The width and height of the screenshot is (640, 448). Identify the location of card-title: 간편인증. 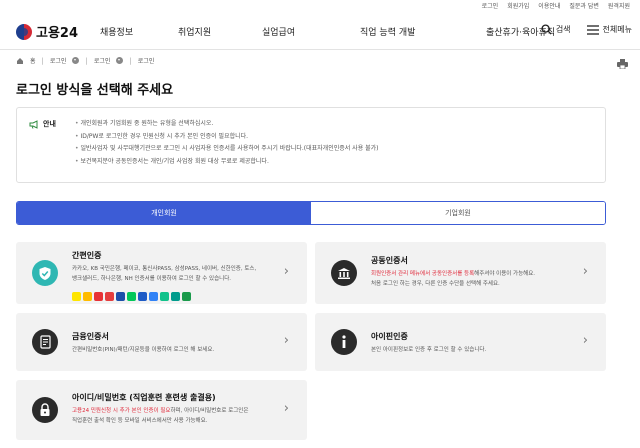
(87, 255).